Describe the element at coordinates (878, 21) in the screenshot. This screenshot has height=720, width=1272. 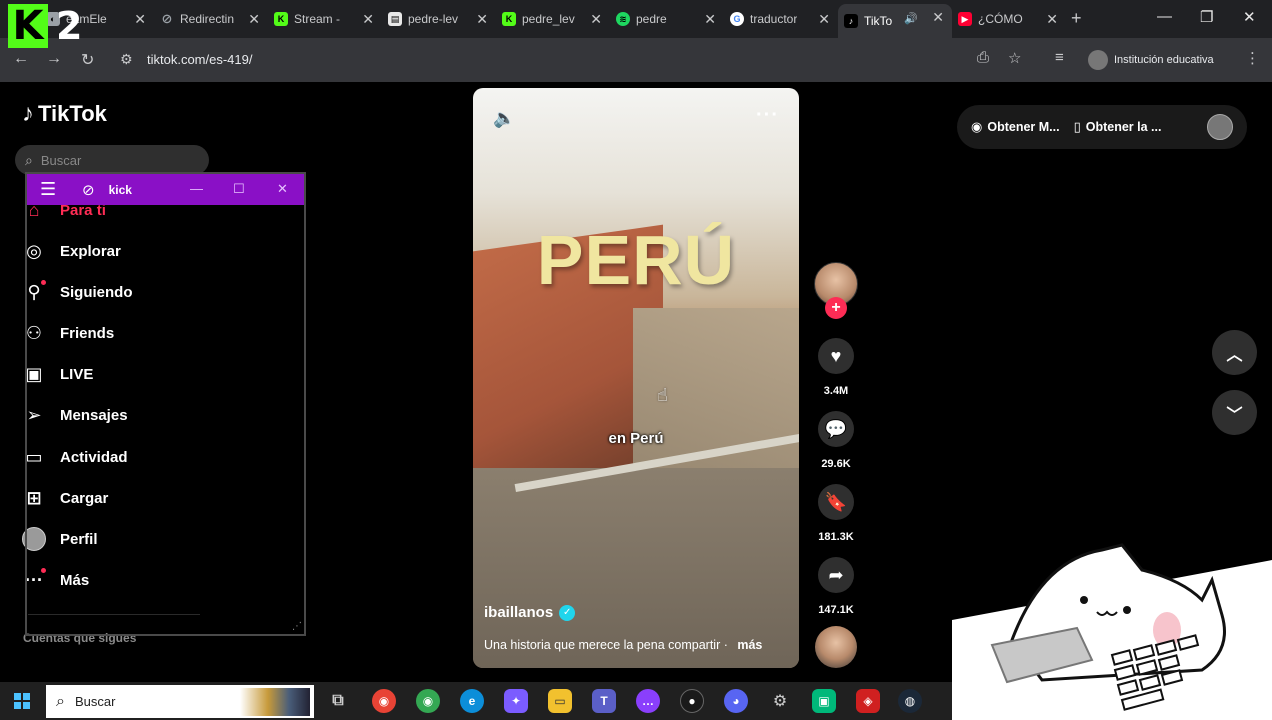
I see `tab-label: TikTo` at that location.